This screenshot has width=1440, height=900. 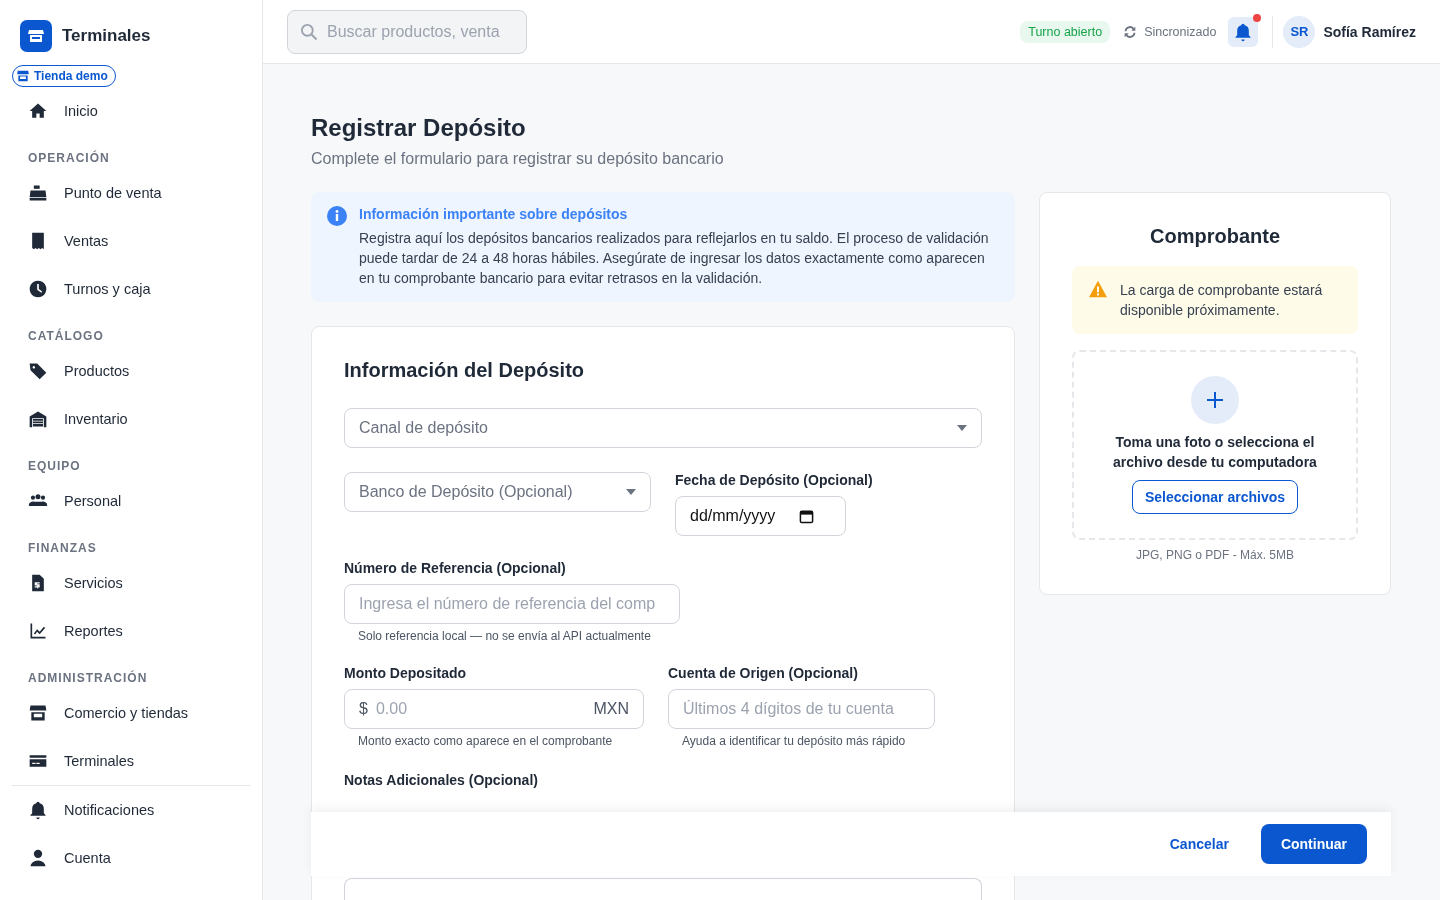 I want to click on account-input: Últimos 4 dígitos de tu cuenta, so click(x=801, y=709).